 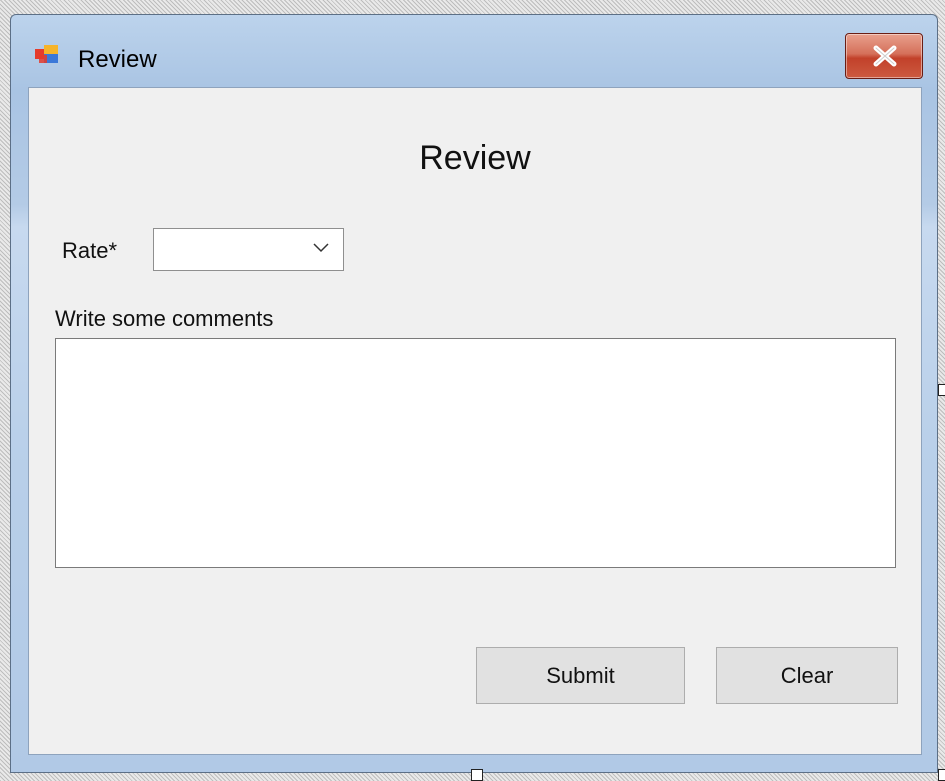 I want to click on form-heading: Review, so click(x=475, y=158).